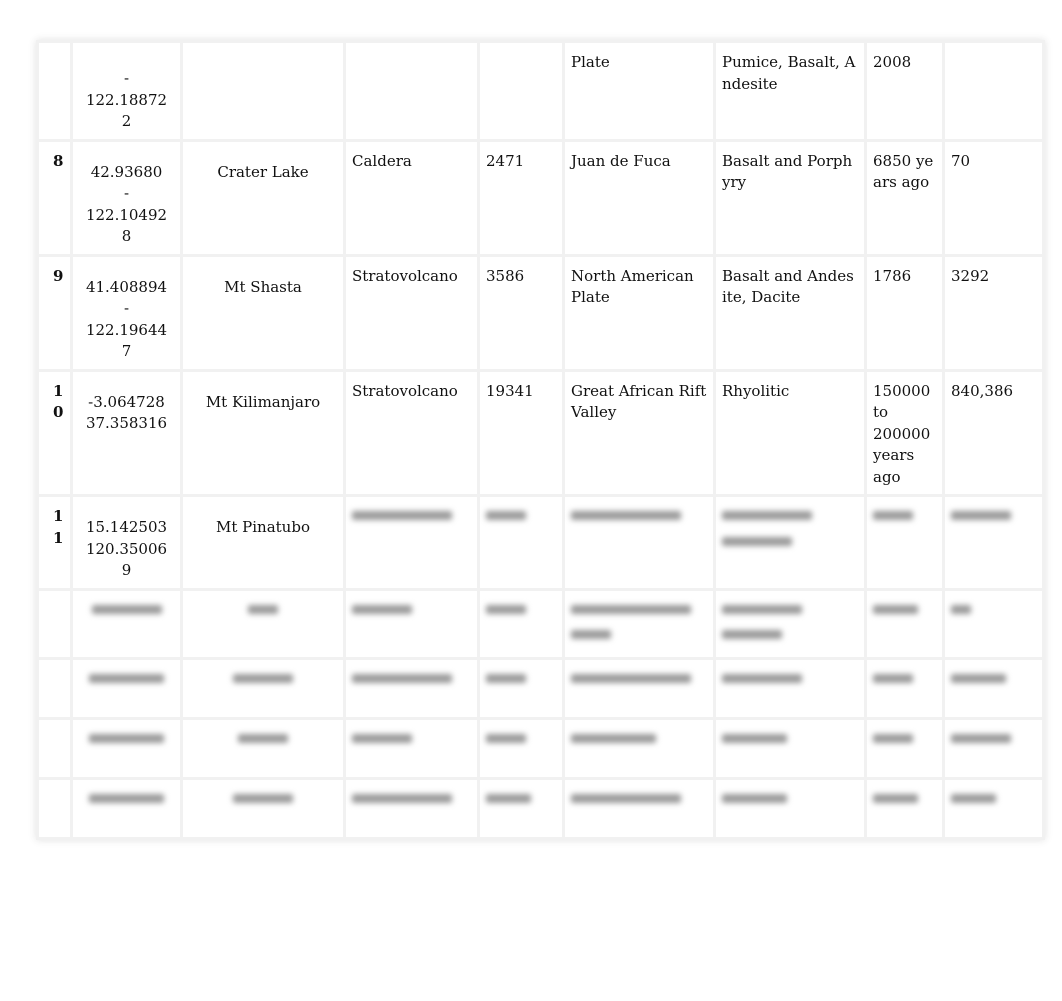 This screenshot has width=1062, height=1001. Describe the element at coordinates (521, 432) in the screenshot. I see `elevation: 19341` at that location.